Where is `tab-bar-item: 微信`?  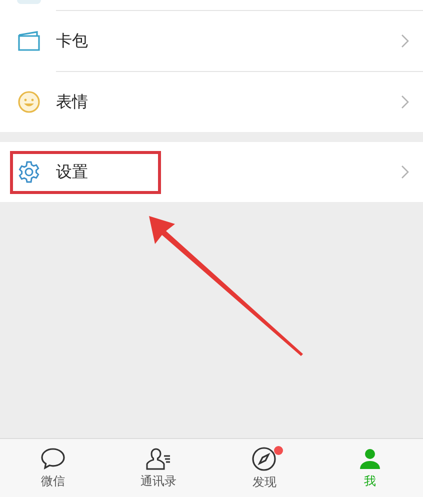
tab-bar-item: 微信 is located at coordinates (53, 468).